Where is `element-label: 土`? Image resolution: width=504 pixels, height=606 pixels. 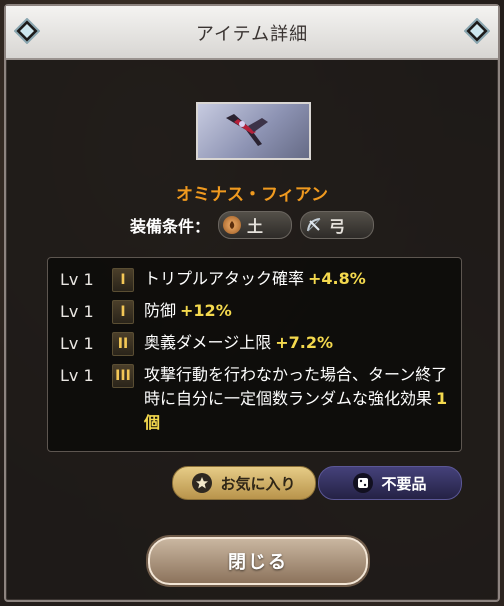 element-label: 土 is located at coordinates (255, 226).